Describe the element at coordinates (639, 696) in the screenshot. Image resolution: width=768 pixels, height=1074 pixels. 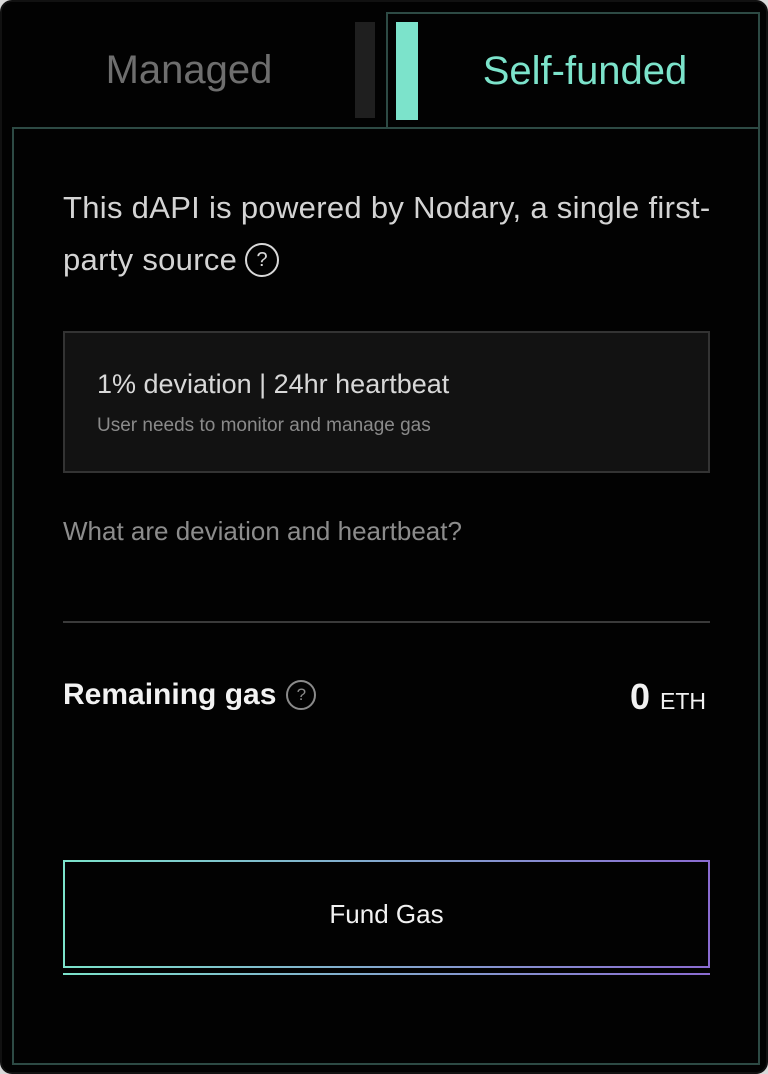
I see `gas-amount: 0` at that location.